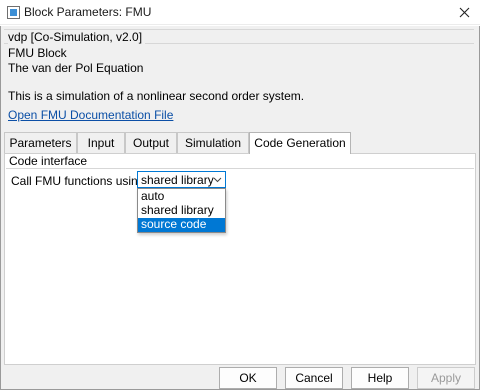 The width and height of the screenshot is (480, 390). I want to click on block-group-title: vdp [Co-Simulation, v2.0], so click(77, 37).